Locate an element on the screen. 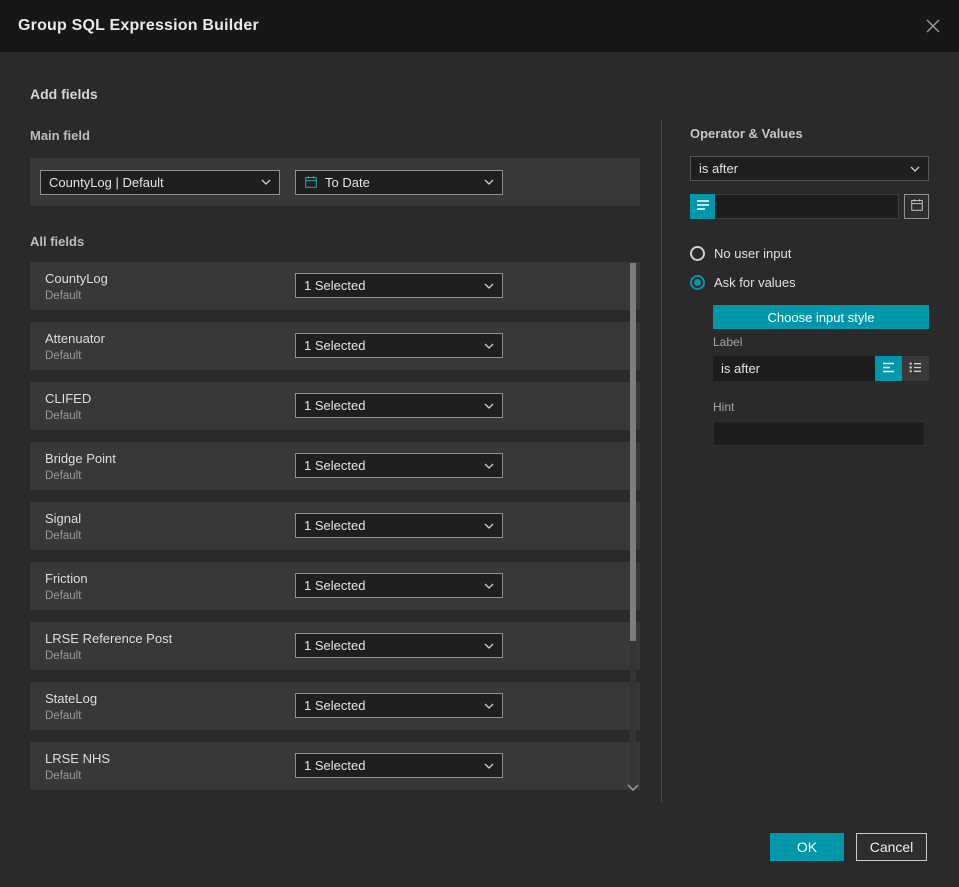 The height and width of the screenshot is (887, 959). bulleted-list-icon is located at coordinates (915, 368).